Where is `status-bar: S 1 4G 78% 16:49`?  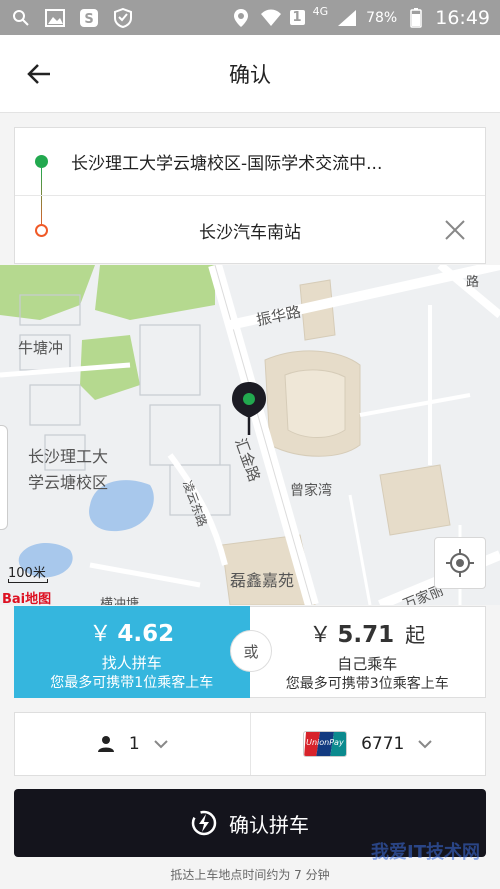 status-bar: S 1 4G 78% 16:49 is located at coordinates (250, 17).